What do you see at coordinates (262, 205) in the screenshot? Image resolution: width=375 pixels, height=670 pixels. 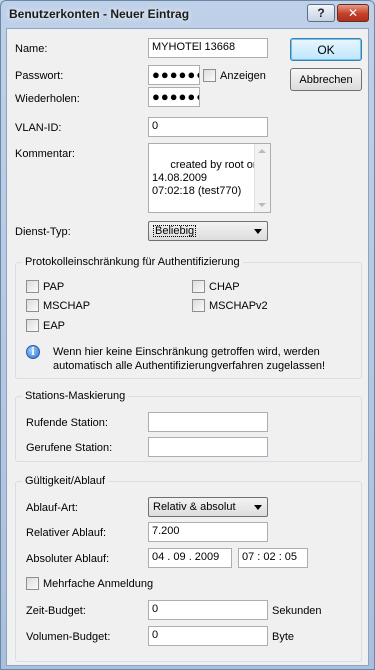 I see `scroll-down-arrow-icon` at bounding box center [262, 205].